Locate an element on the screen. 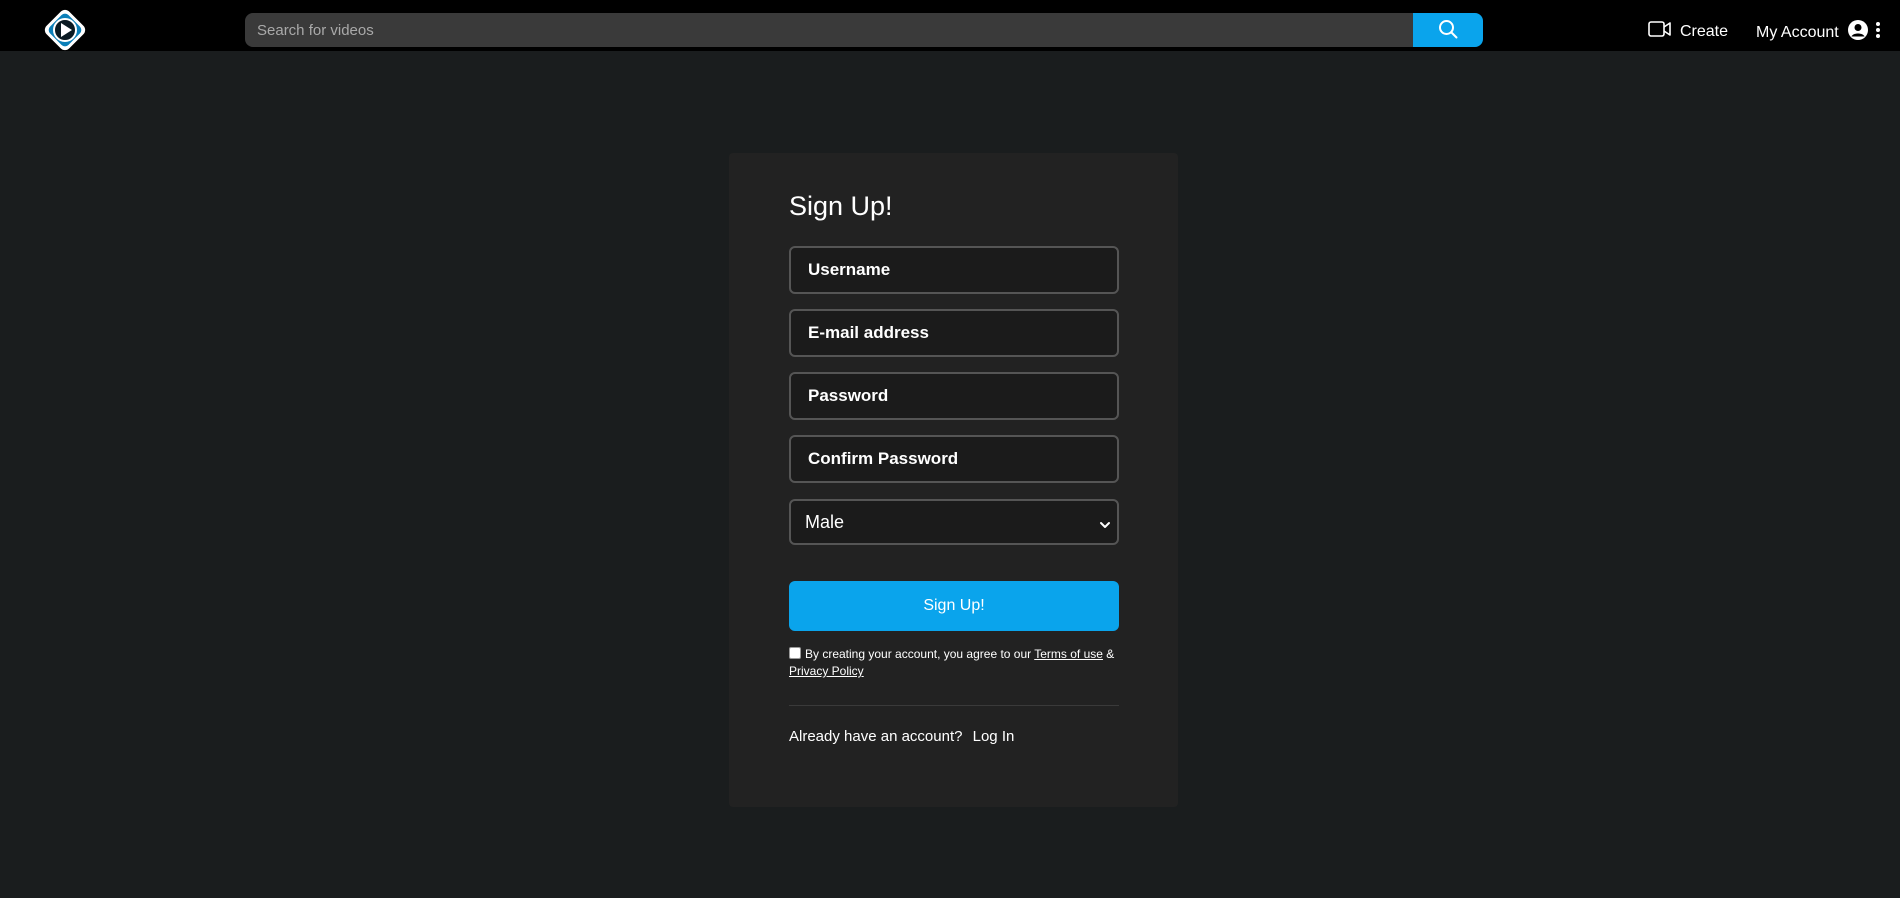  search-bar is located at coordinates (864, 30).